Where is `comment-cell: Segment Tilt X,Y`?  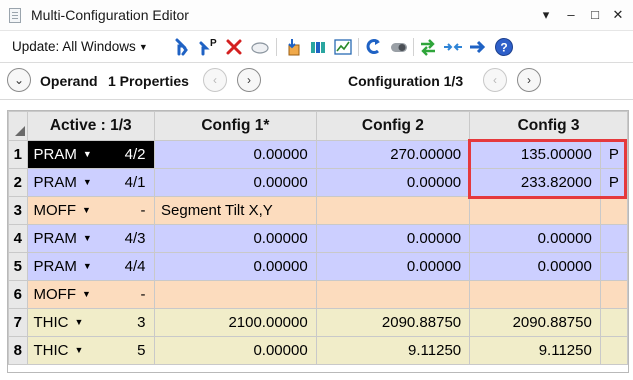
comment-cell: Segment Tilt X,Y is located at coordinates (235, 210).